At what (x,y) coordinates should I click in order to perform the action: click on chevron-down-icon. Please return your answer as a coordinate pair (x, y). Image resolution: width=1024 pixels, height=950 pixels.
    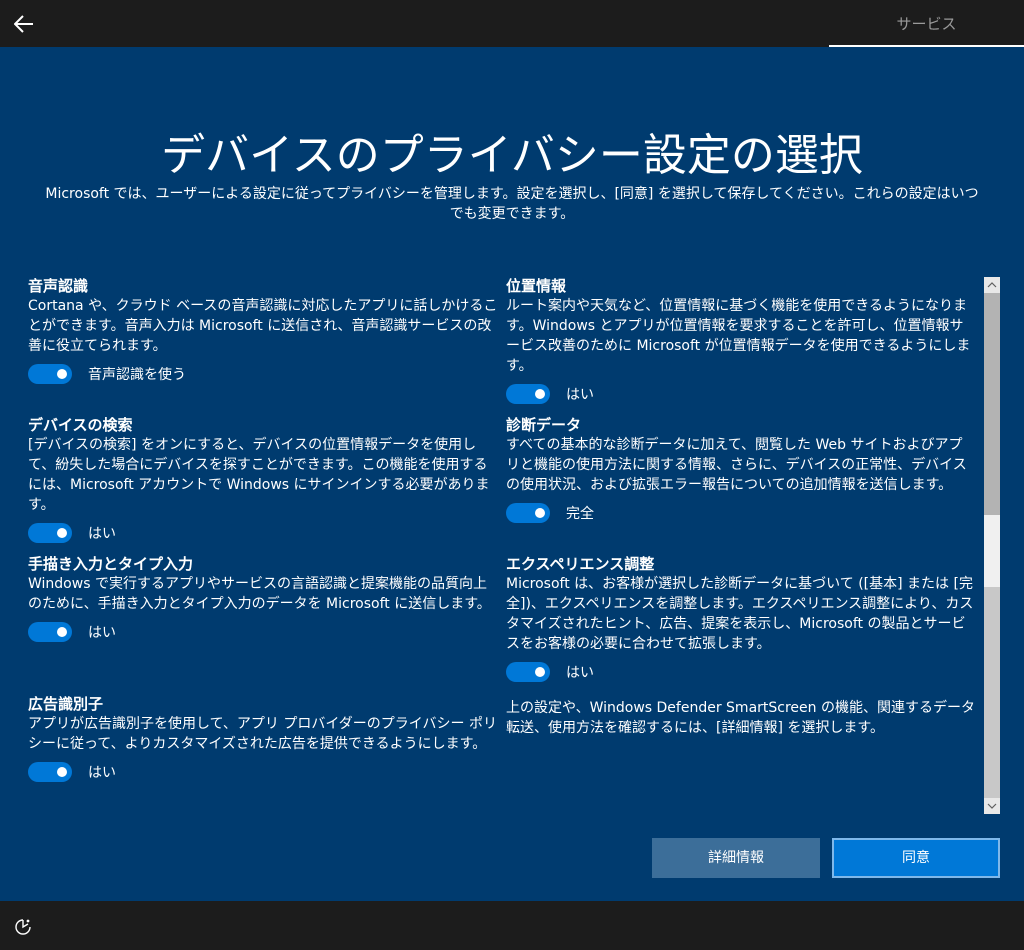
    Looking at the image, I should click on (992, 806).